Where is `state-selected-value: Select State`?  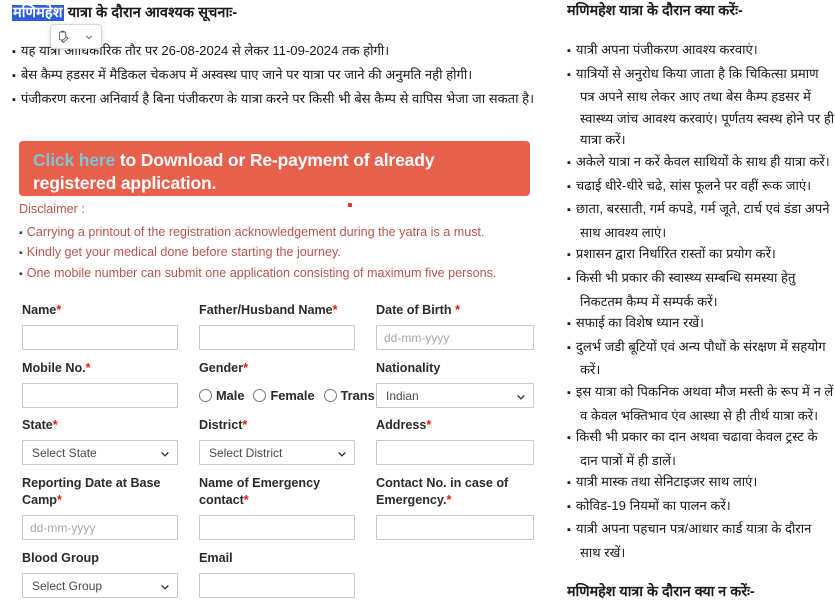 state-selected-value: Select State is located at coordinates (64, 452).